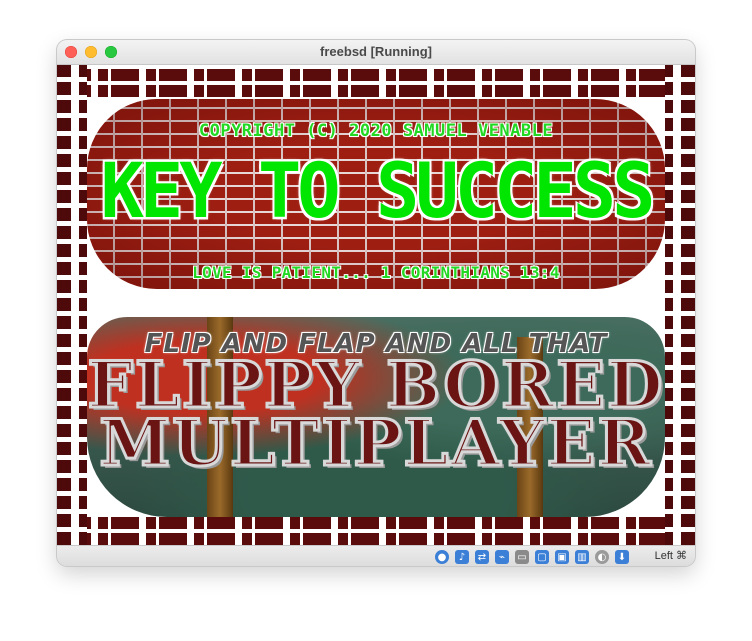  What do you see at coordinates (502, 557) in the screenshot?
I see `usb-icon: ⌁` at bounding box center [502, 557].